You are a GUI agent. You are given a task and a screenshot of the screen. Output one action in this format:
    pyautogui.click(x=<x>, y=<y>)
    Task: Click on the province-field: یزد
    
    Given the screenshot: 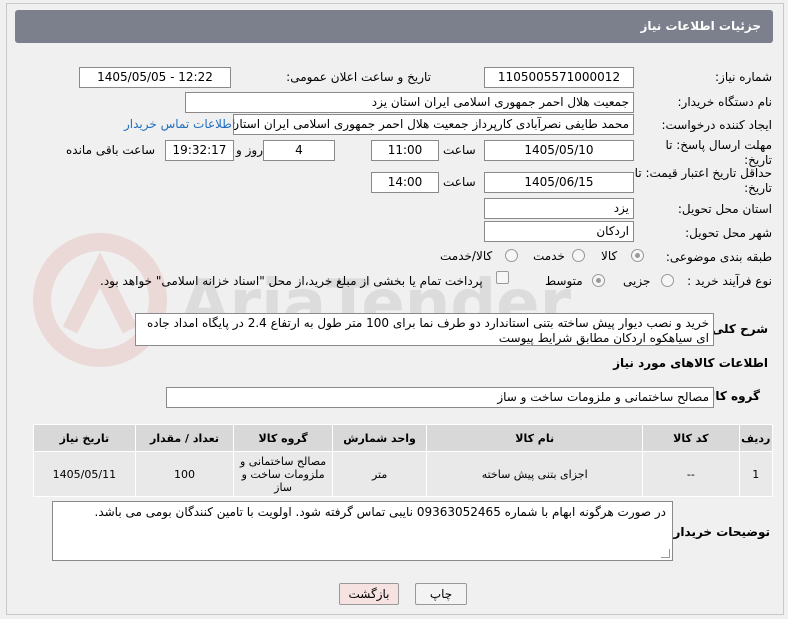 What is the action you would take?
    pyautogui.click(x=559, y=208)
    